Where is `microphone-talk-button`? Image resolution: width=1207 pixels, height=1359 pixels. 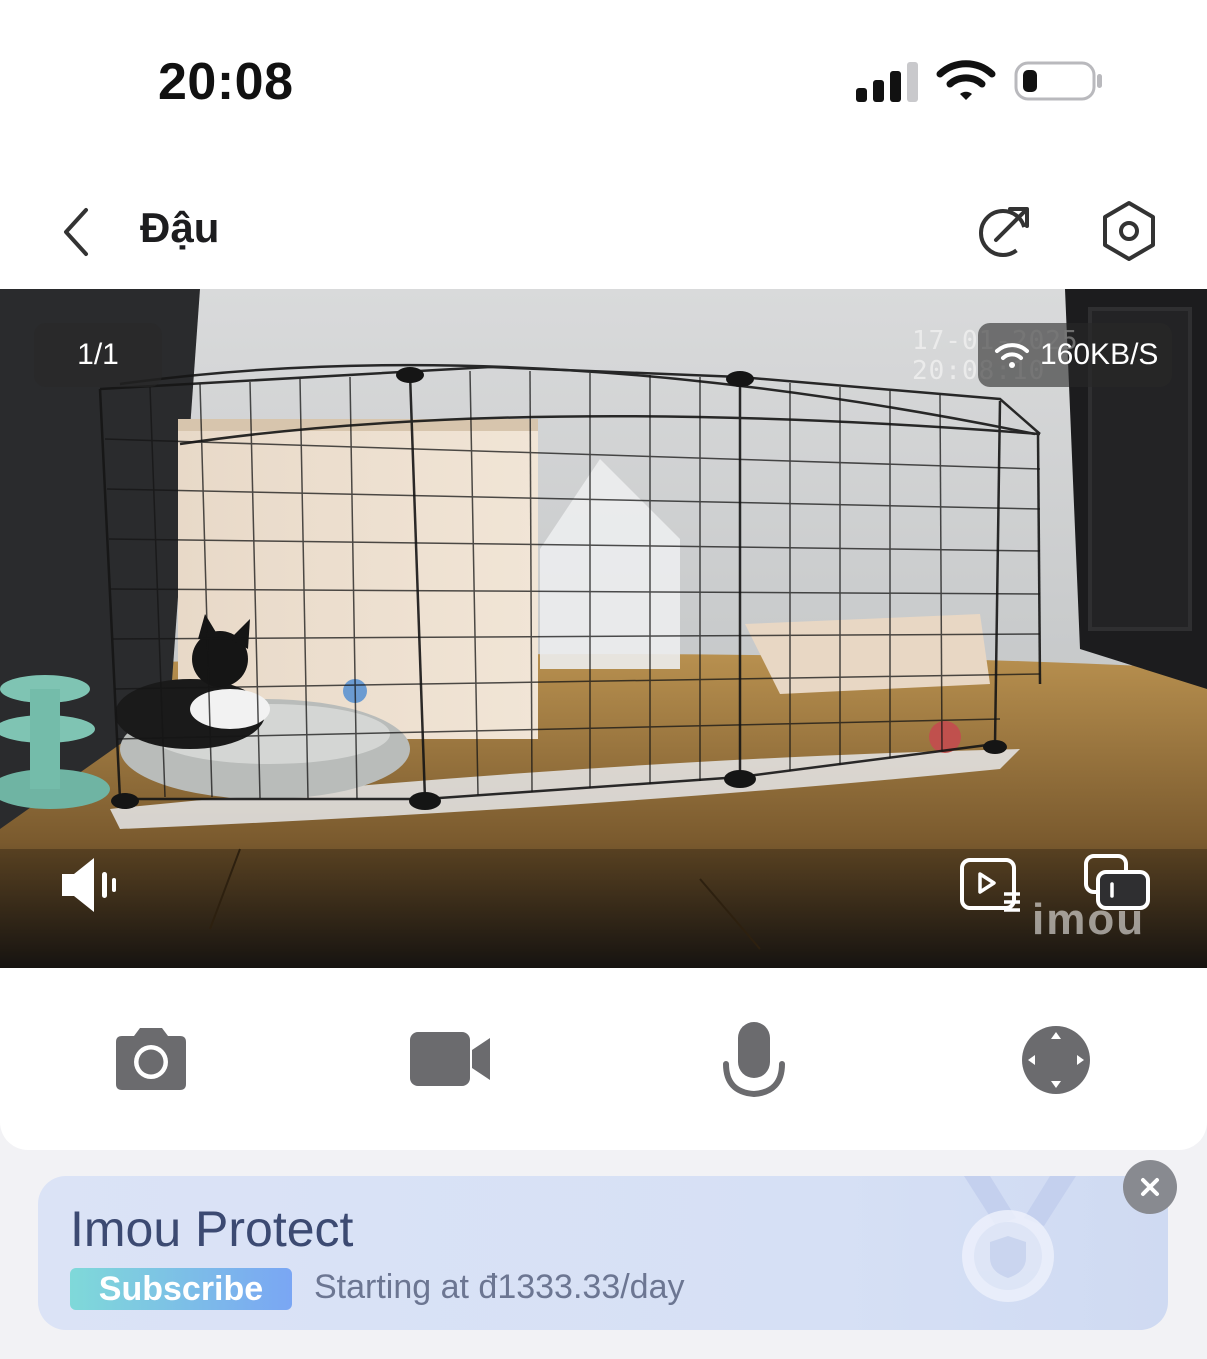 microphone-talk-button is located at coordinates (754, 1060).